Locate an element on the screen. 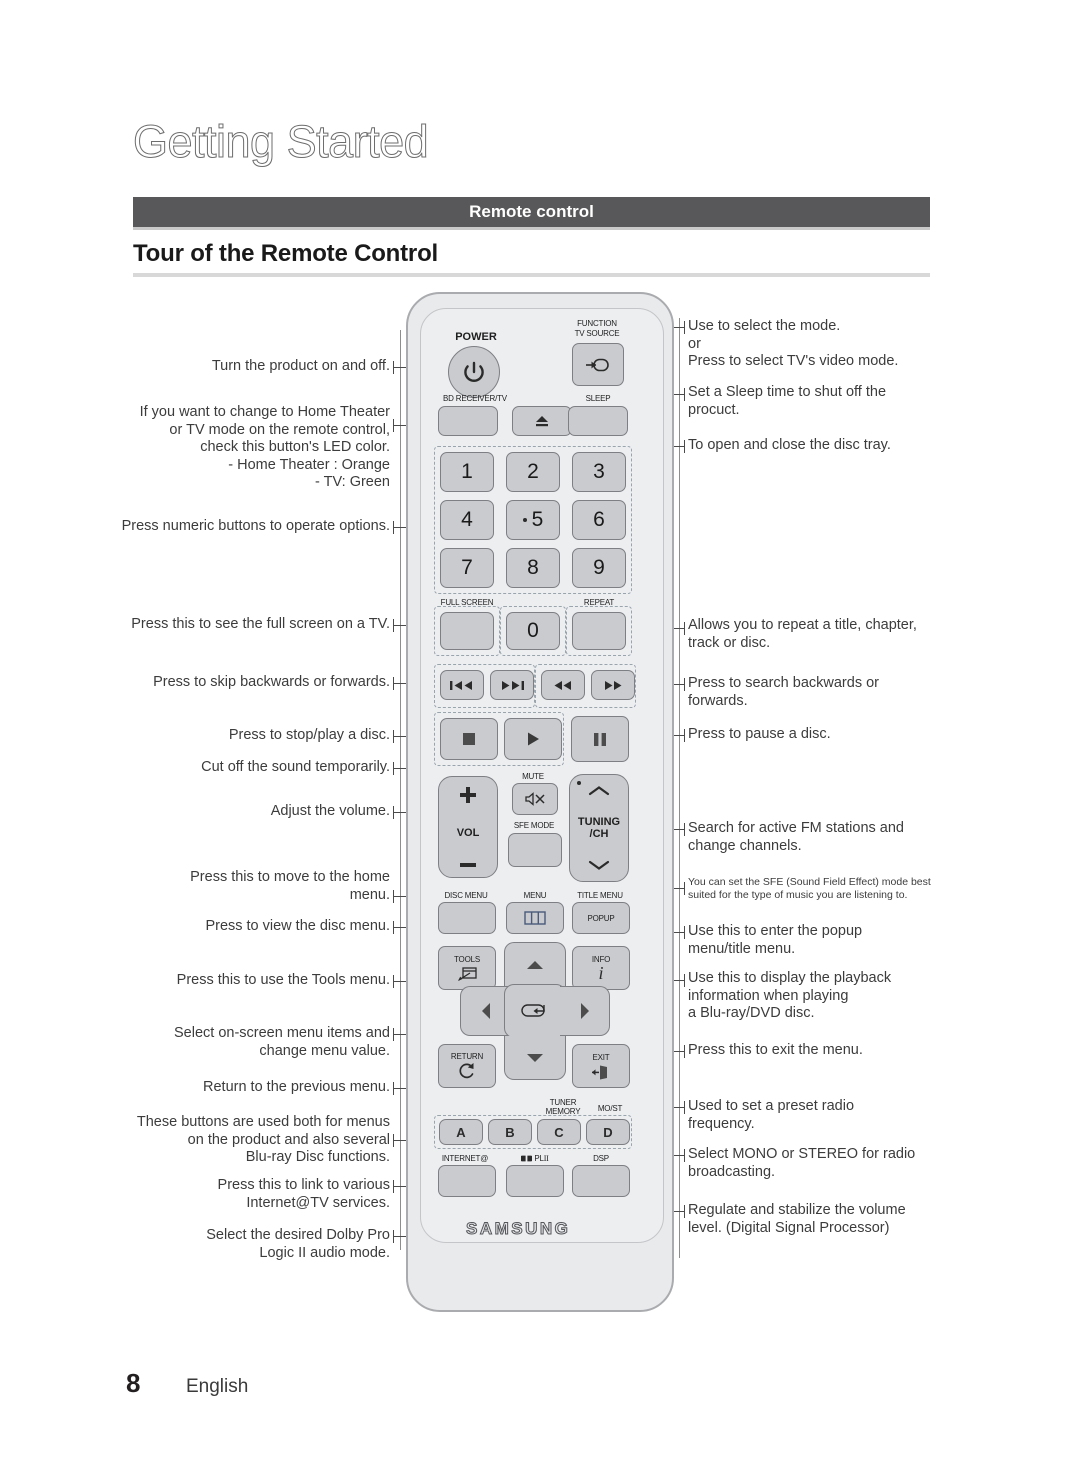  internet-label: INTERNET@ is located at coordinates (465, 1158).